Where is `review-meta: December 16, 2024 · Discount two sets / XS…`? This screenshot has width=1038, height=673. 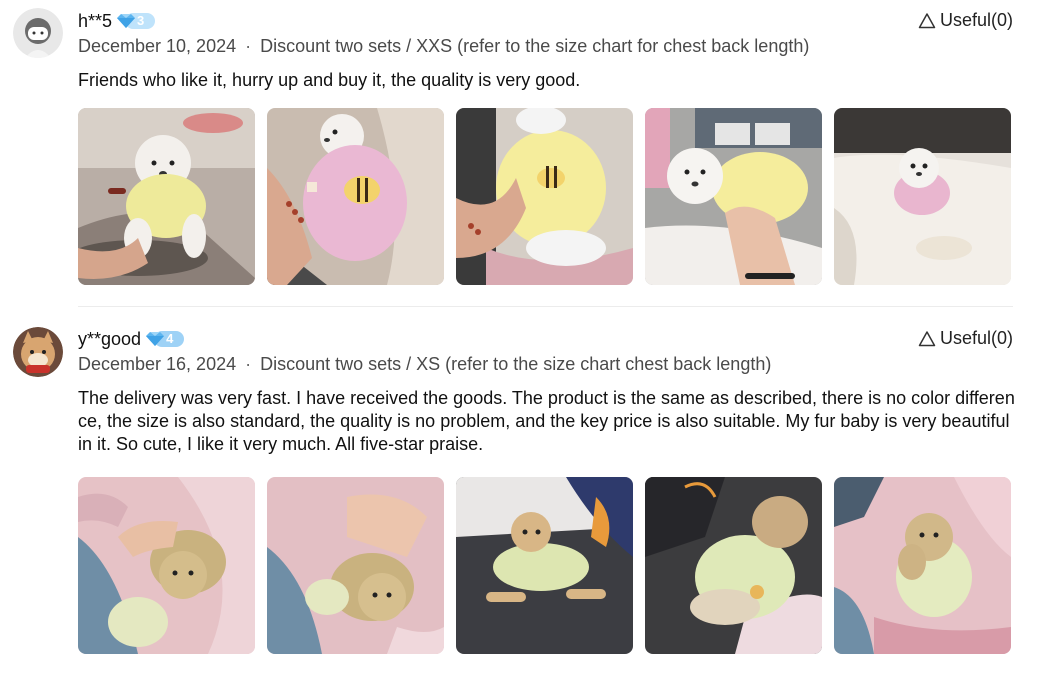 review-meta: December 16, 2024 · Discount two sets / XS… is located at coordinates (424, 364).